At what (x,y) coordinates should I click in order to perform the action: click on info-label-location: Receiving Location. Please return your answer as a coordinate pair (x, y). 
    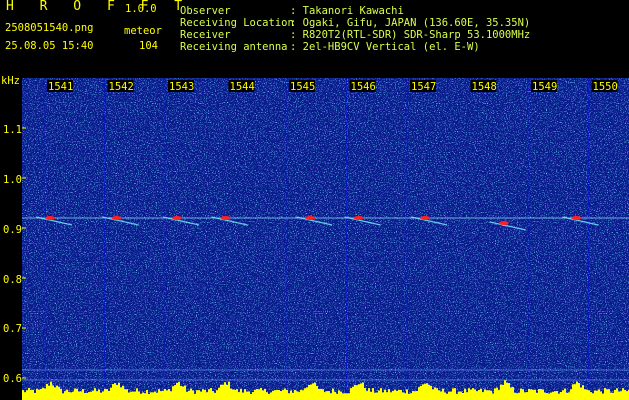
    Looking at the image, I should click on (237, 23).